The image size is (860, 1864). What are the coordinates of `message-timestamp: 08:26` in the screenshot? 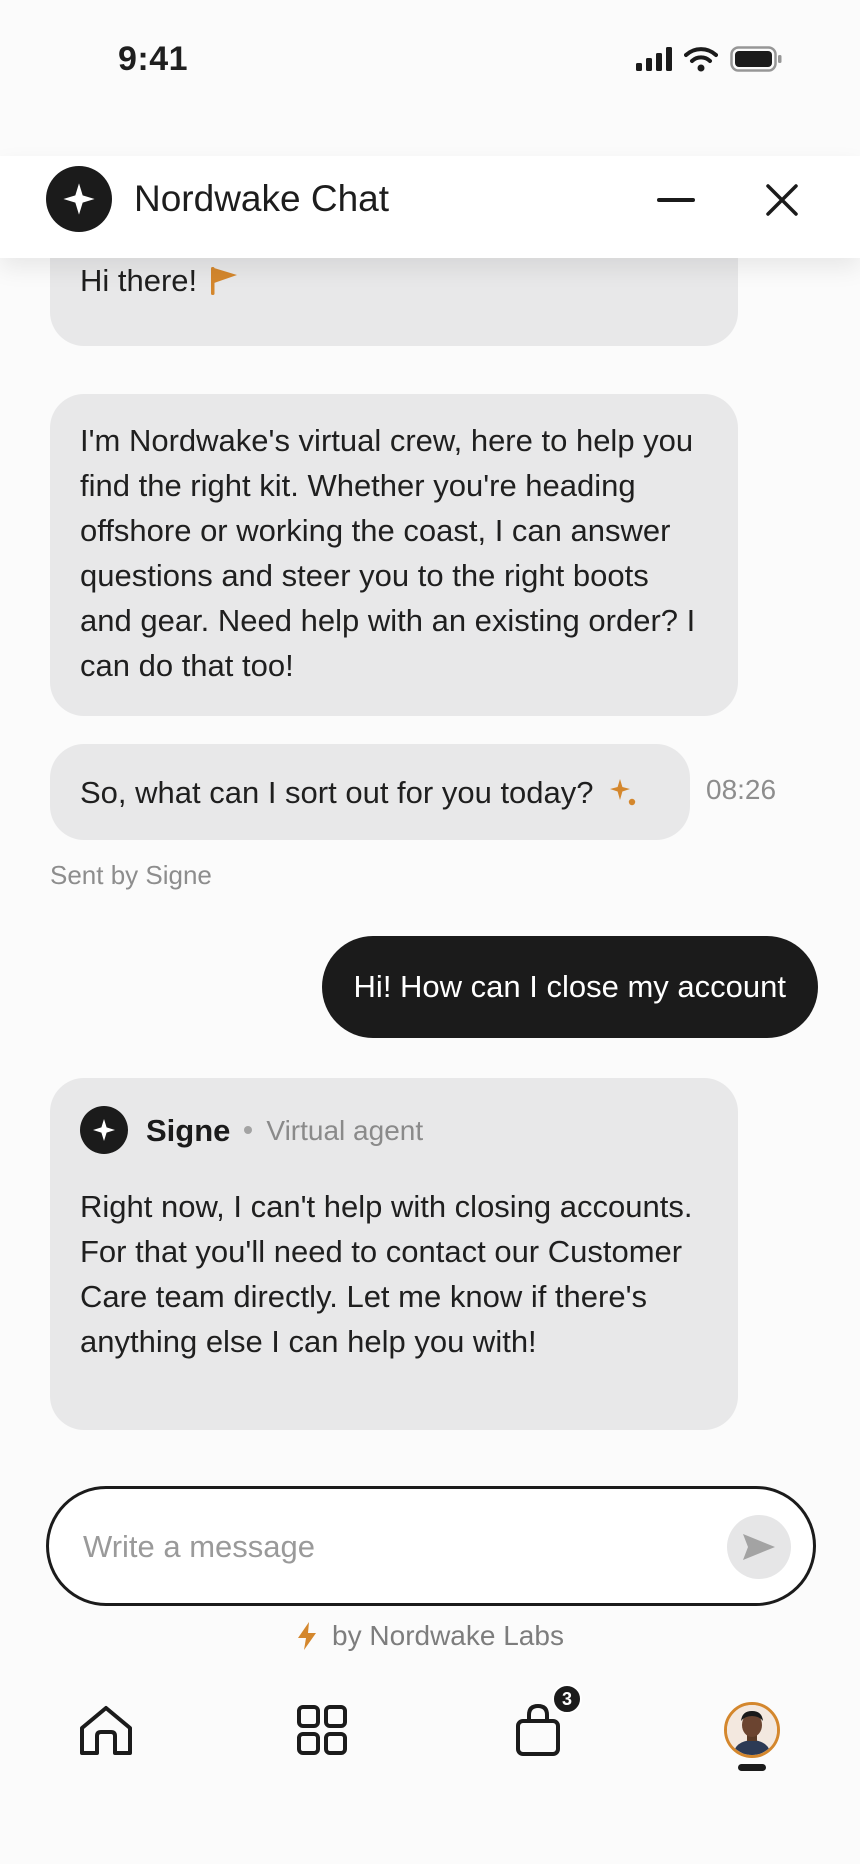 It's located at (741, 789).